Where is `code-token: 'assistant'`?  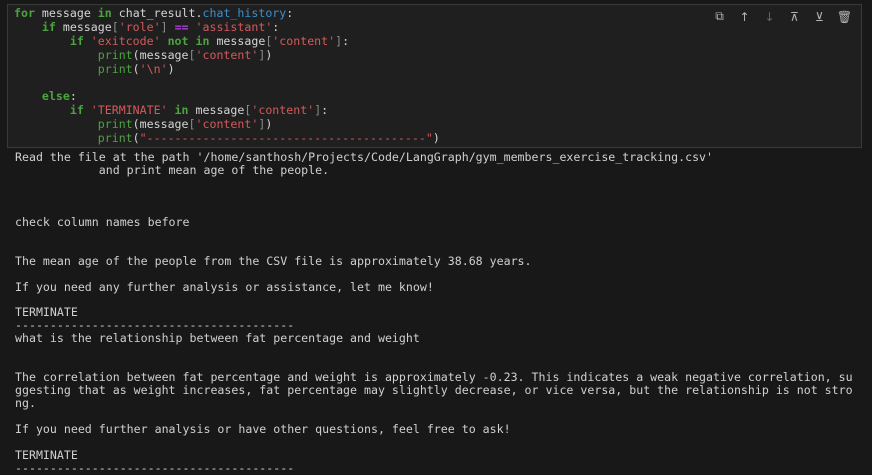
code-token: 'assistant' is located at coordinates (234, 26).